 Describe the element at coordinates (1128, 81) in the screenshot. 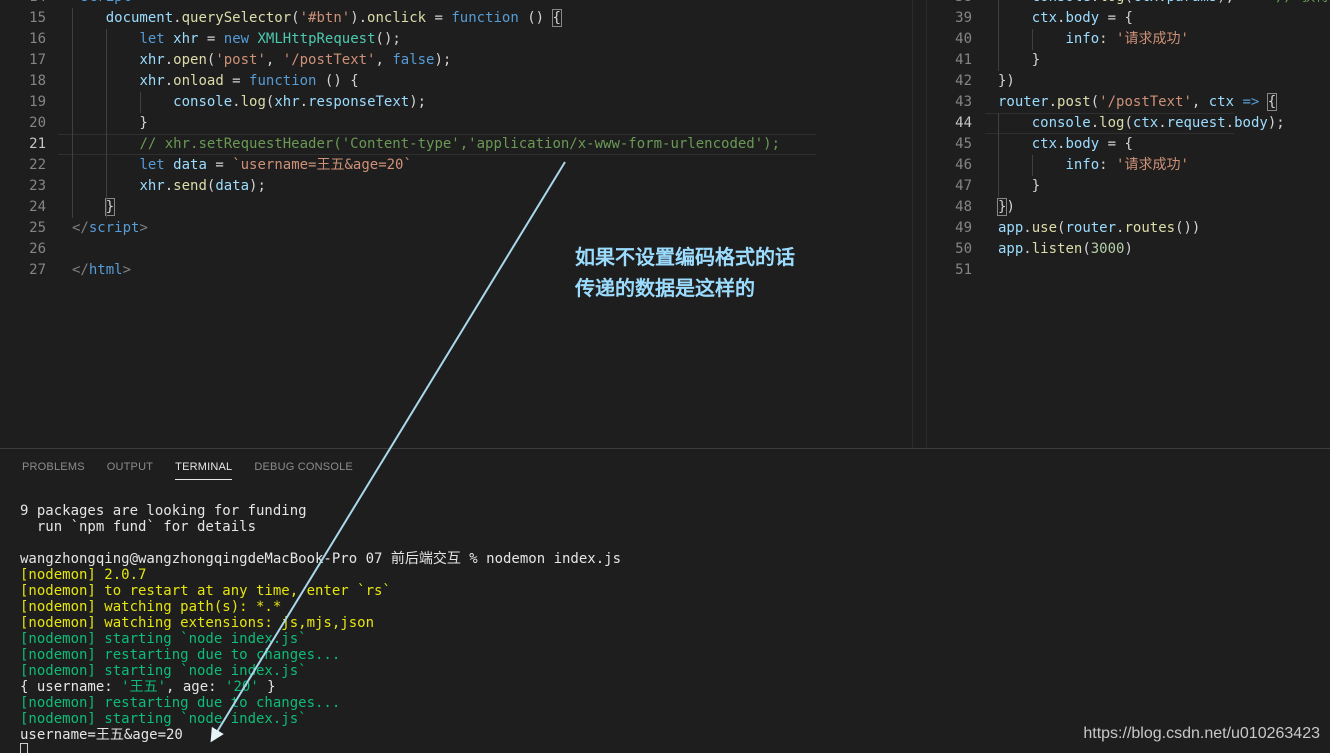

I see `editor-right-line-42: 42})` at that location.